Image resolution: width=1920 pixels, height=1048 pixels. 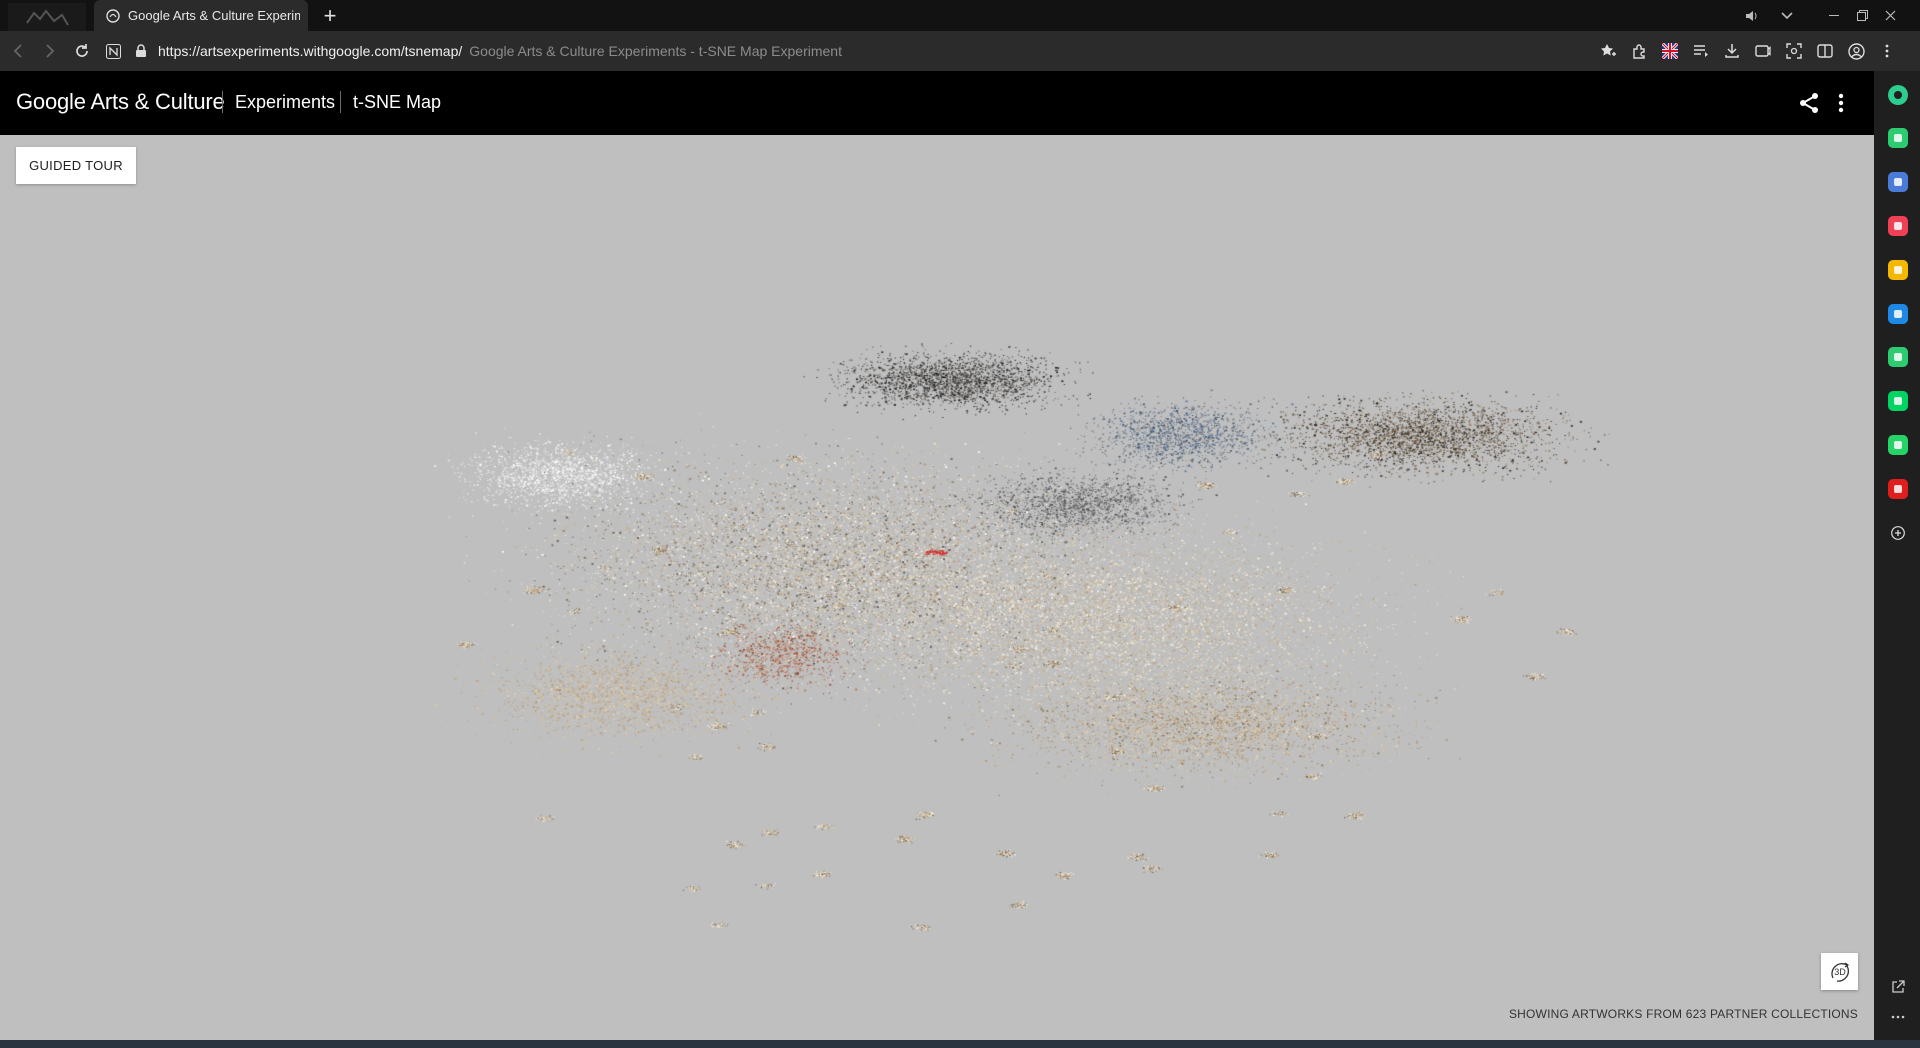 I want to click on edge-icon, so click(x=1898, y=314).